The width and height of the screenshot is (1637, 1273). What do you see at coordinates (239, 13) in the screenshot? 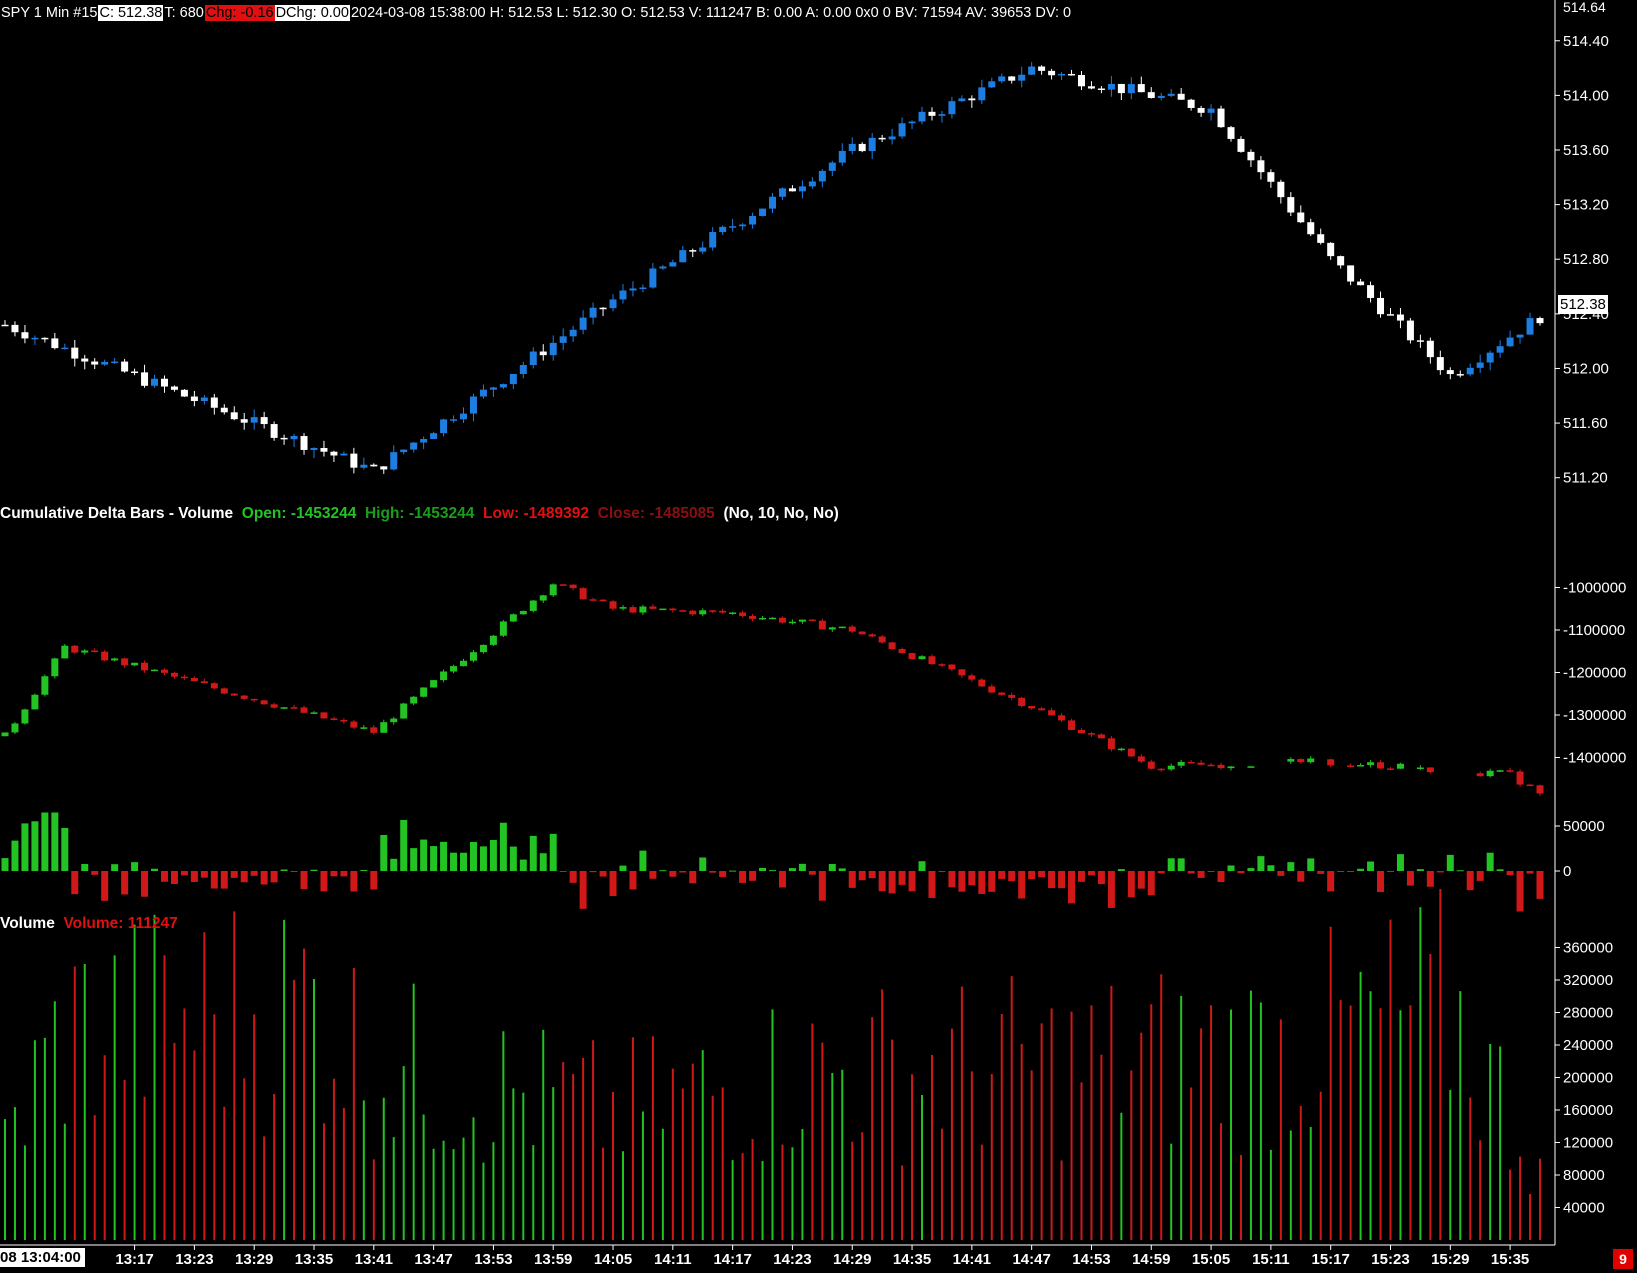
I see `change-box: Chg: -0.16` at bounding box center [239, 13].